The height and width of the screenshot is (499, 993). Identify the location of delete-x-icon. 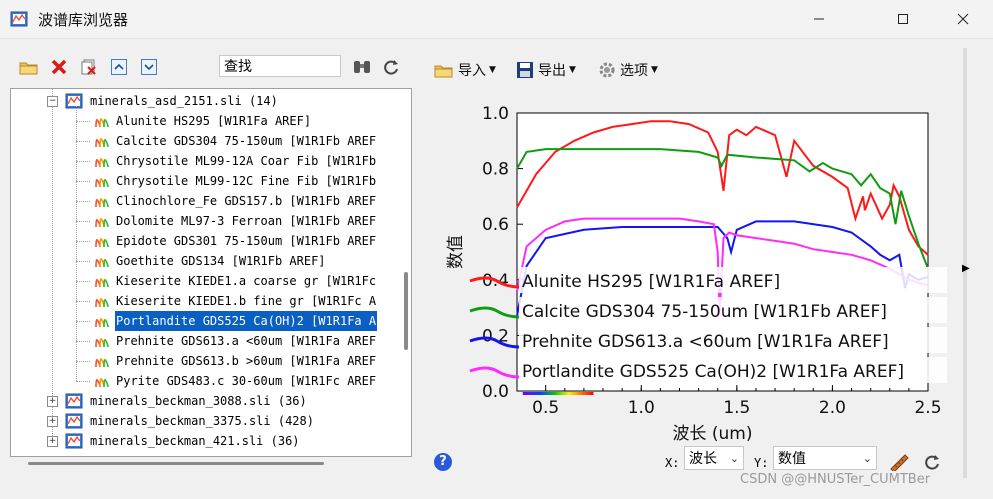
(59, 67).